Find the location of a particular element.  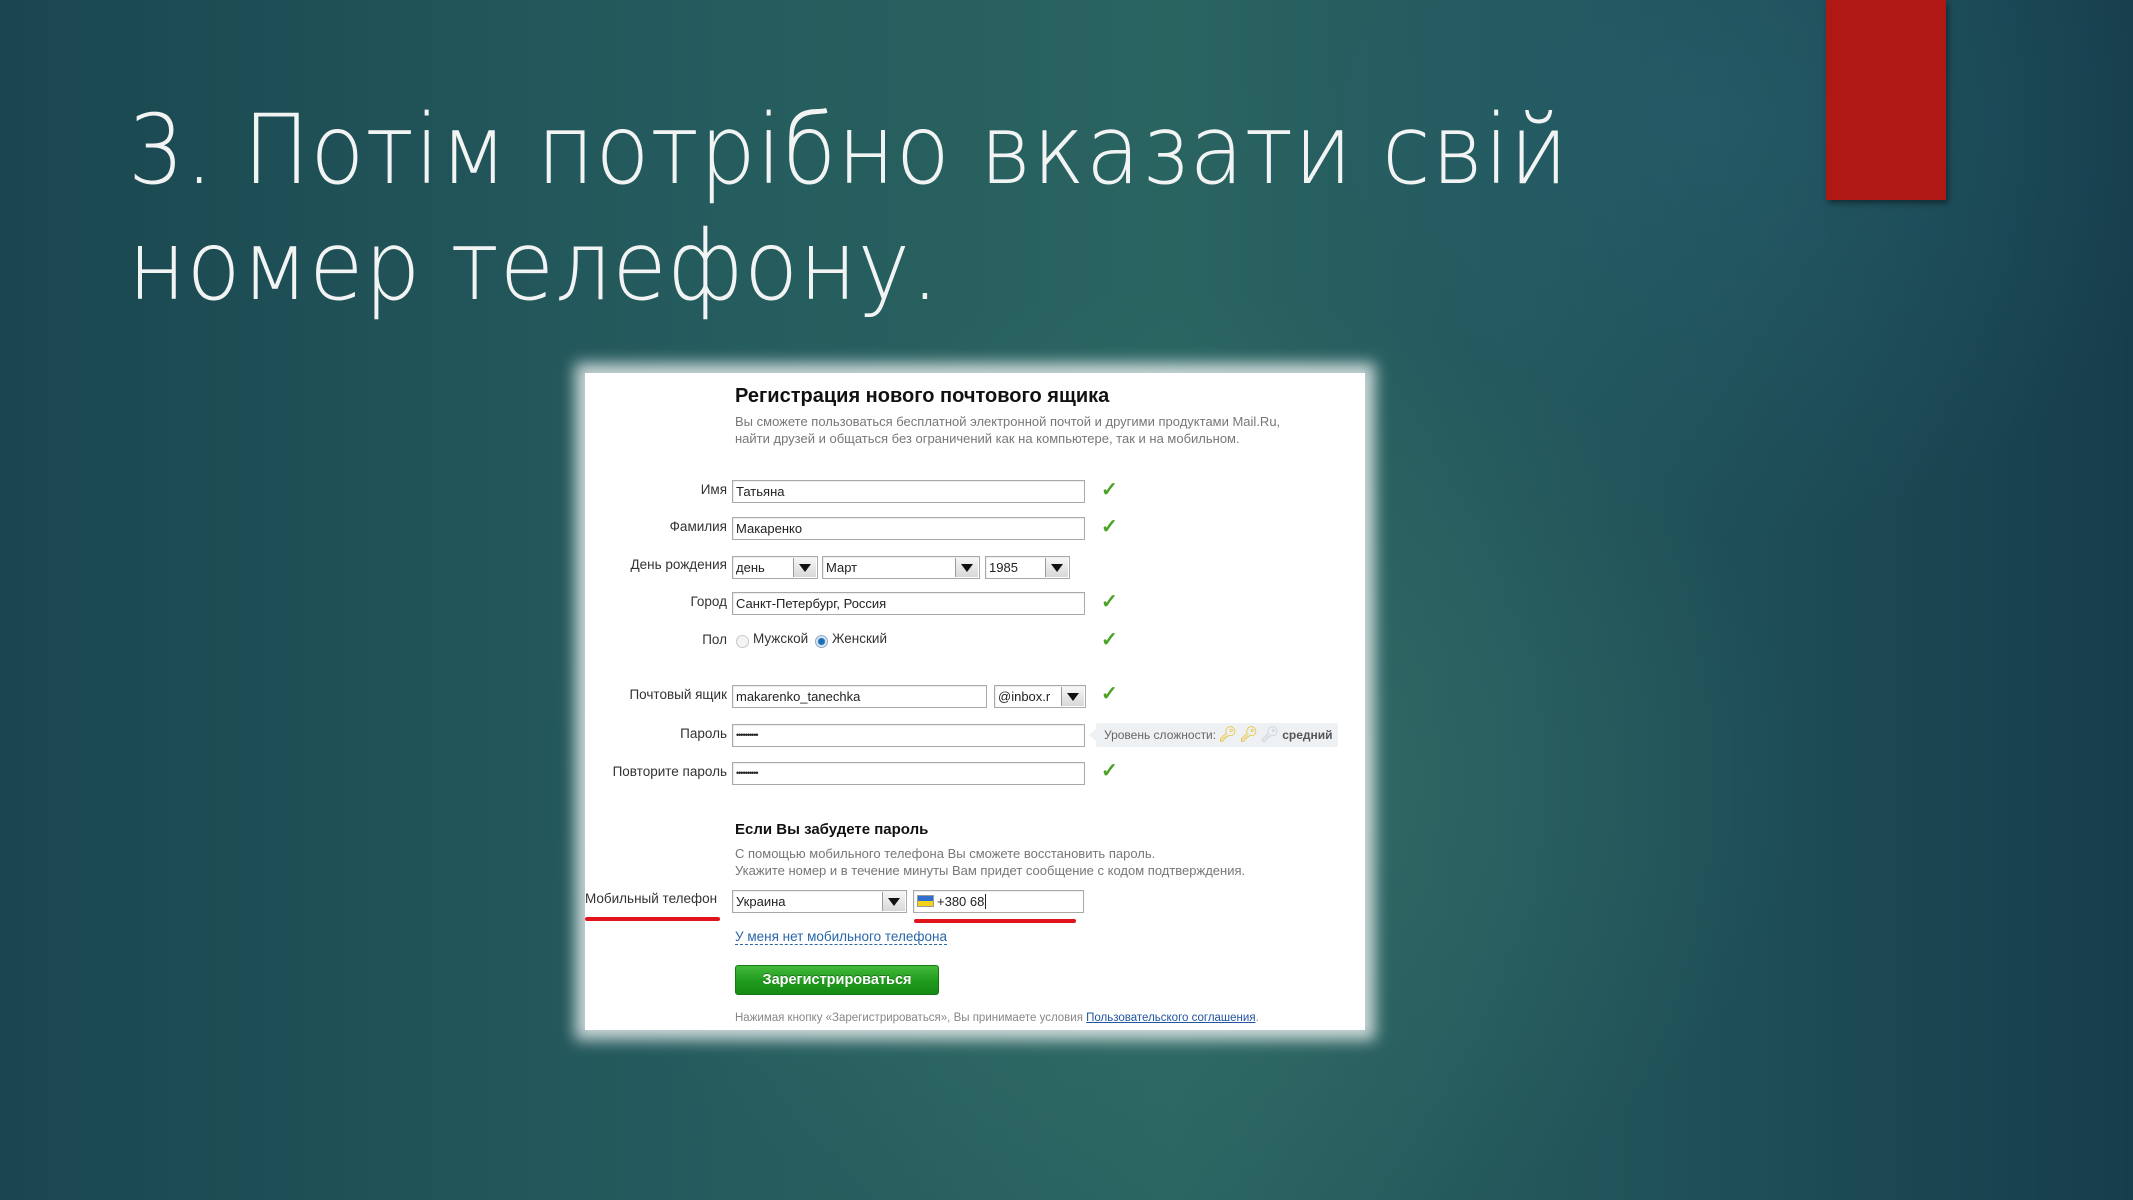

register-button: Зарегистрироваться is located at coordinates (837, 980).